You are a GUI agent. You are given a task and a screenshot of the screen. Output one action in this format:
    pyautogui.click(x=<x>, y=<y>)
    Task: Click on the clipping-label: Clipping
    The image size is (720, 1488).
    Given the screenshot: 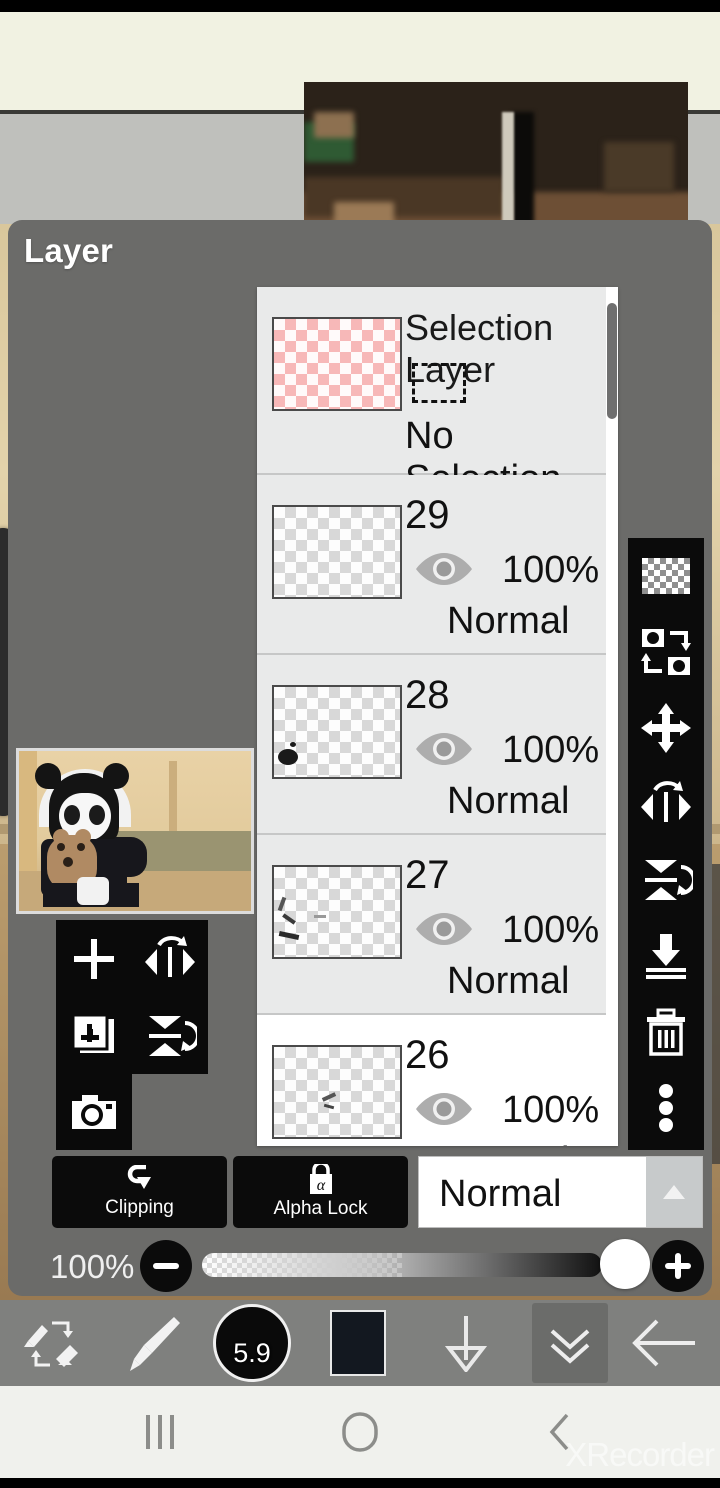 What is the action you would take?
    pyautogui.click(x=139, y=1207)
    